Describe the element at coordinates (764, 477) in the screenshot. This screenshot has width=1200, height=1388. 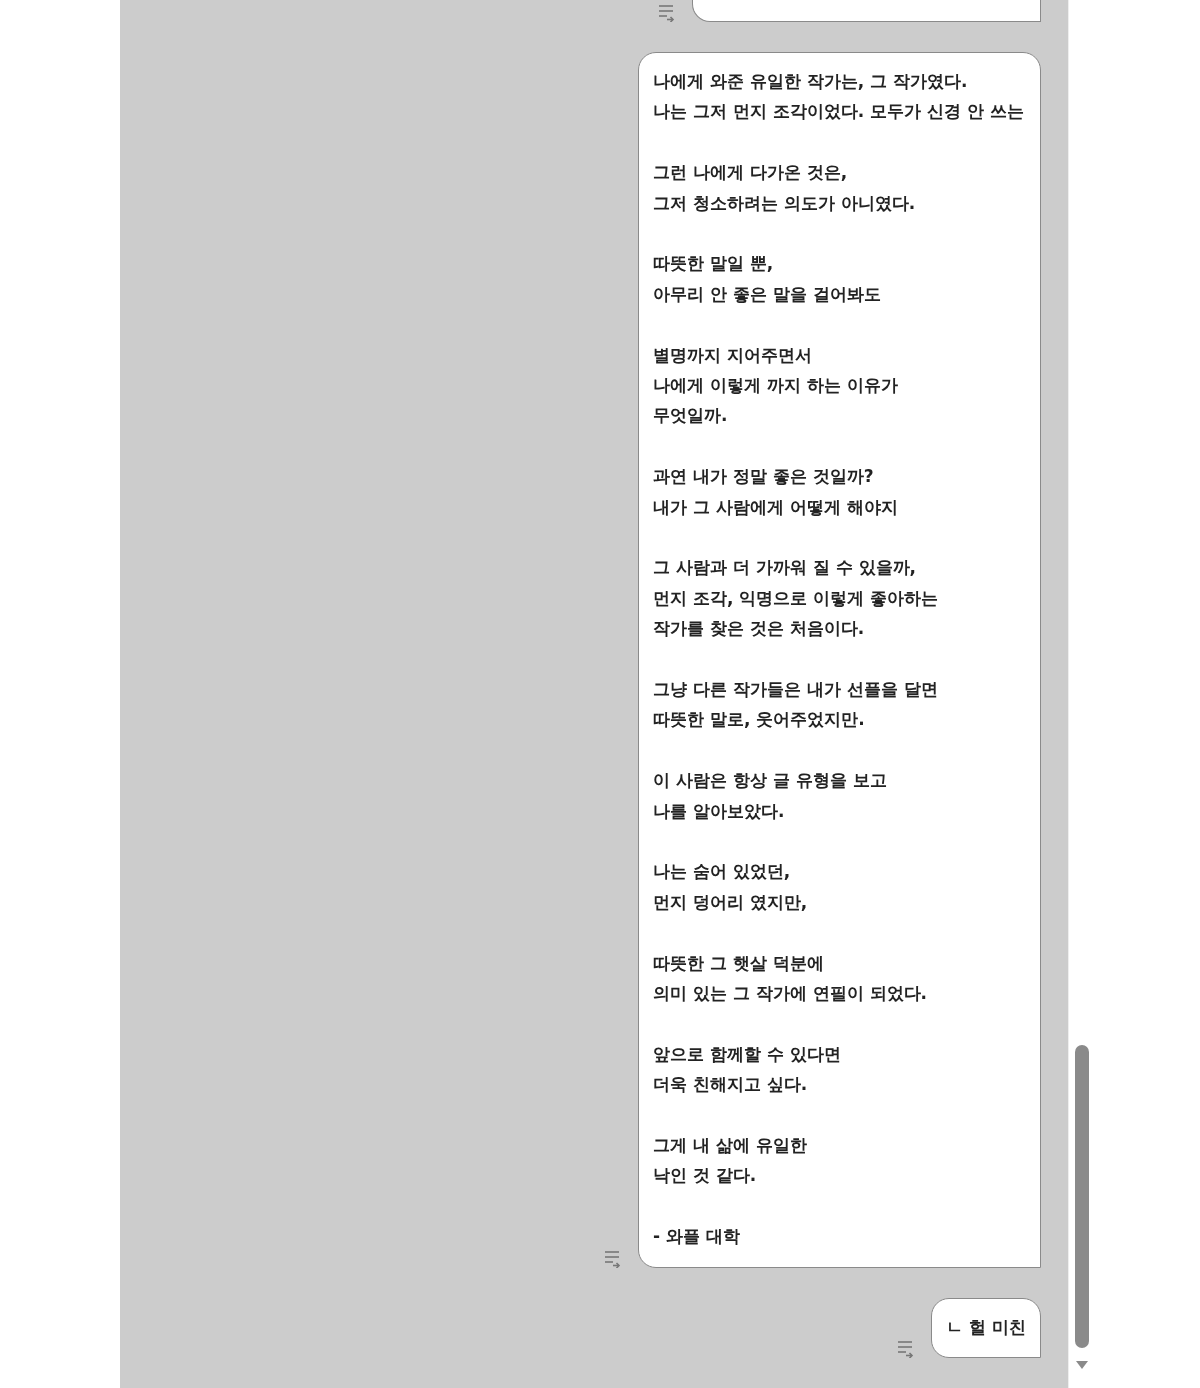
I see `message-text: 과연 내가 정말 좋은 것일까?` at that location.